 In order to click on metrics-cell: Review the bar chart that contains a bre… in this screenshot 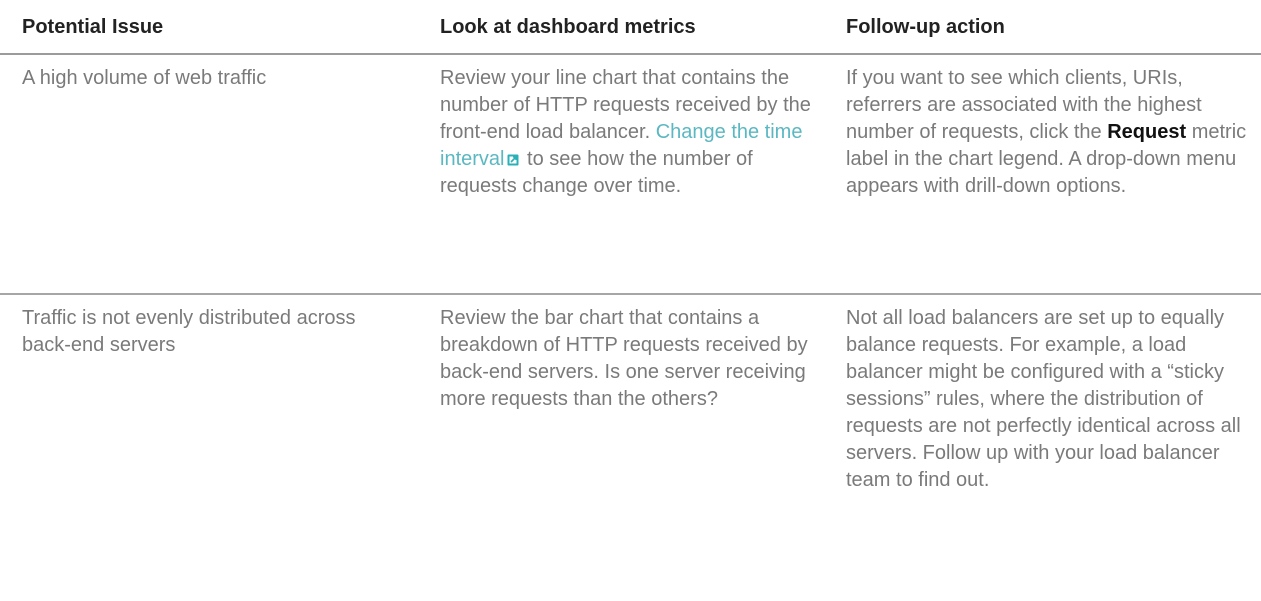, I will do `click(624, 358)`.